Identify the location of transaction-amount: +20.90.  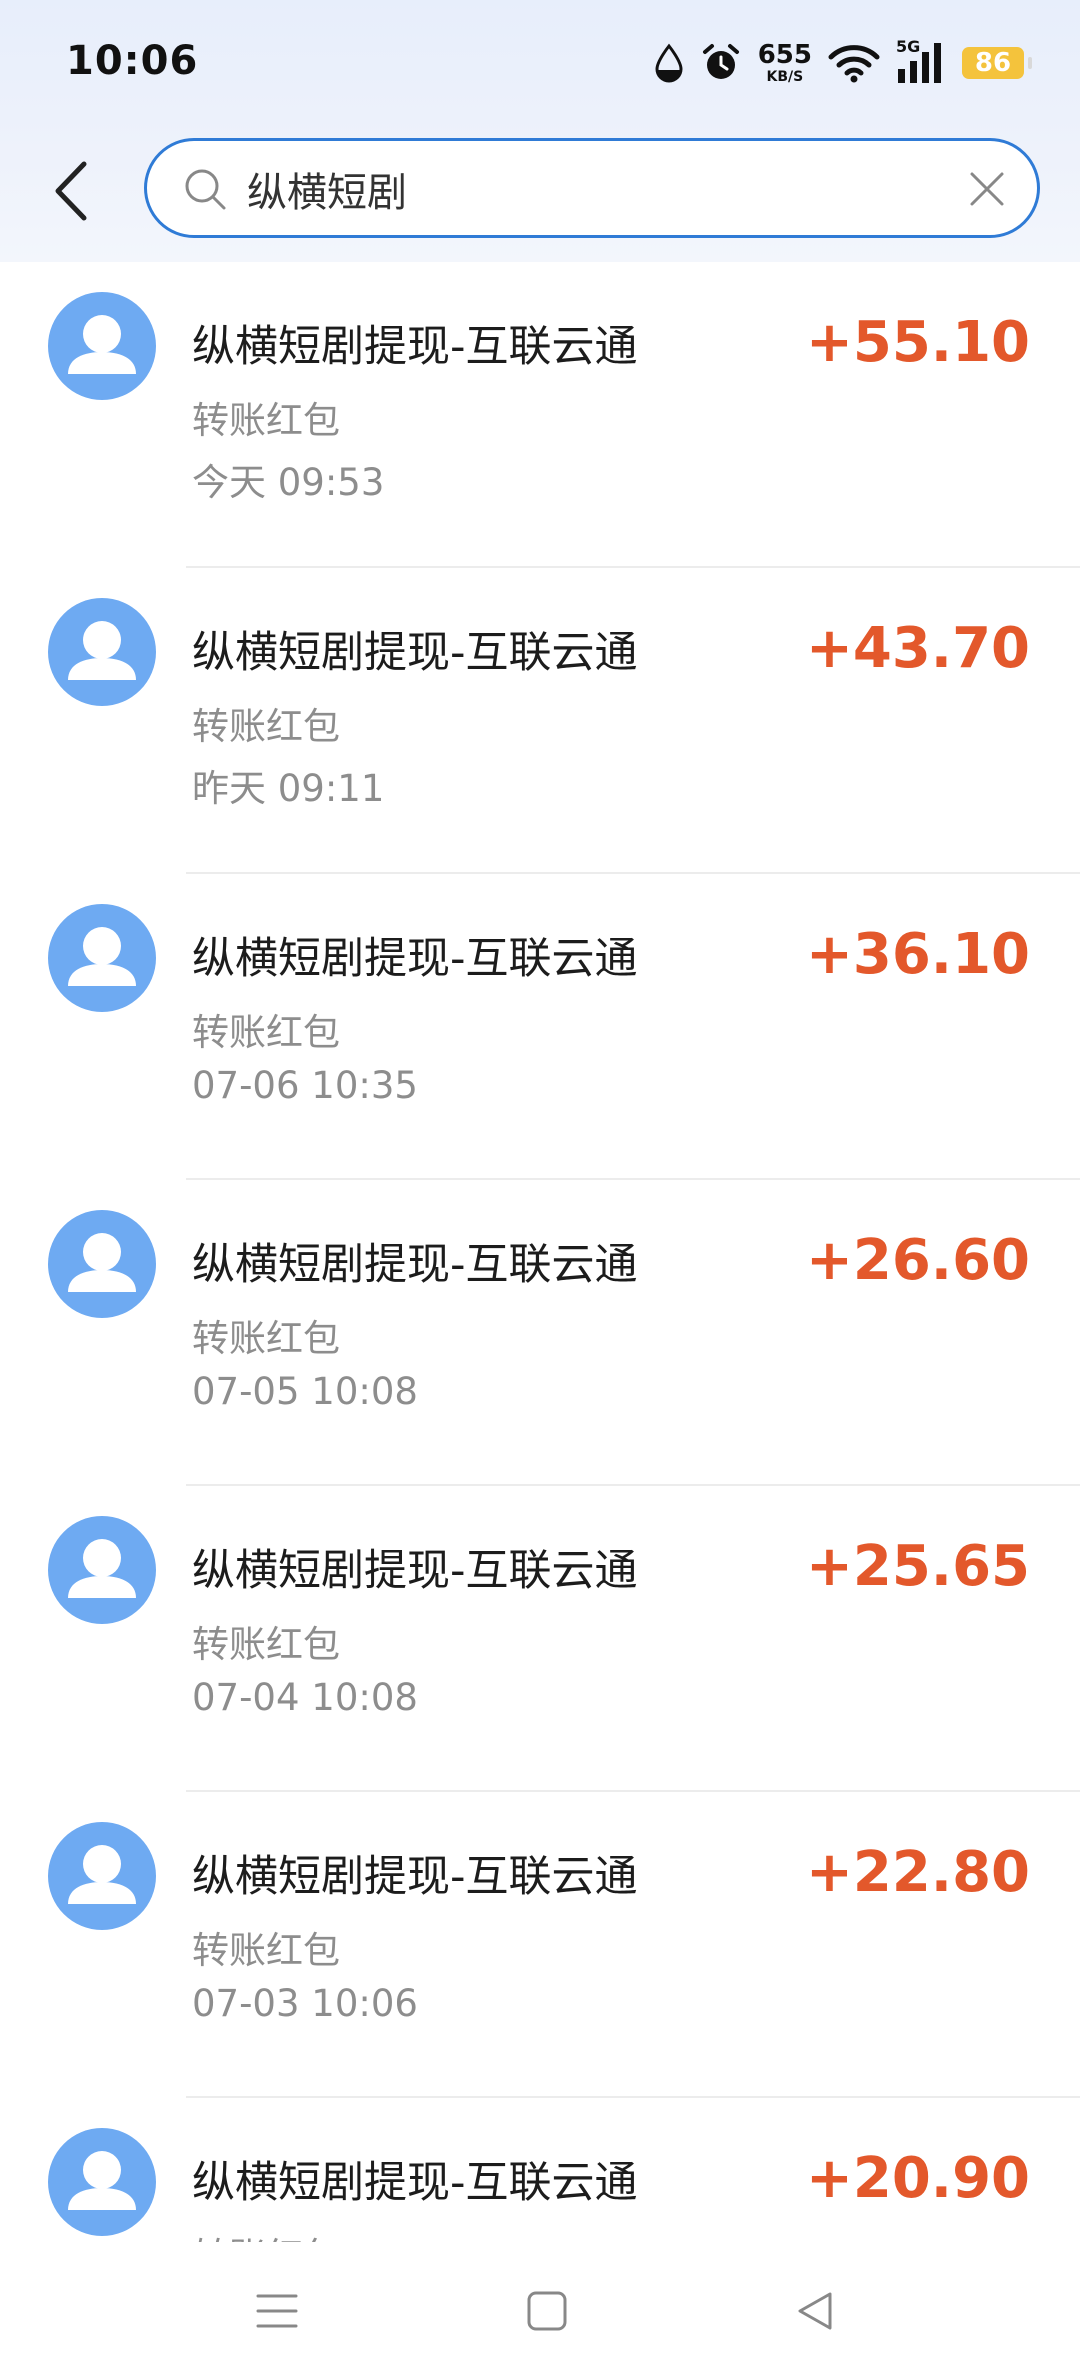
(917, 2178).